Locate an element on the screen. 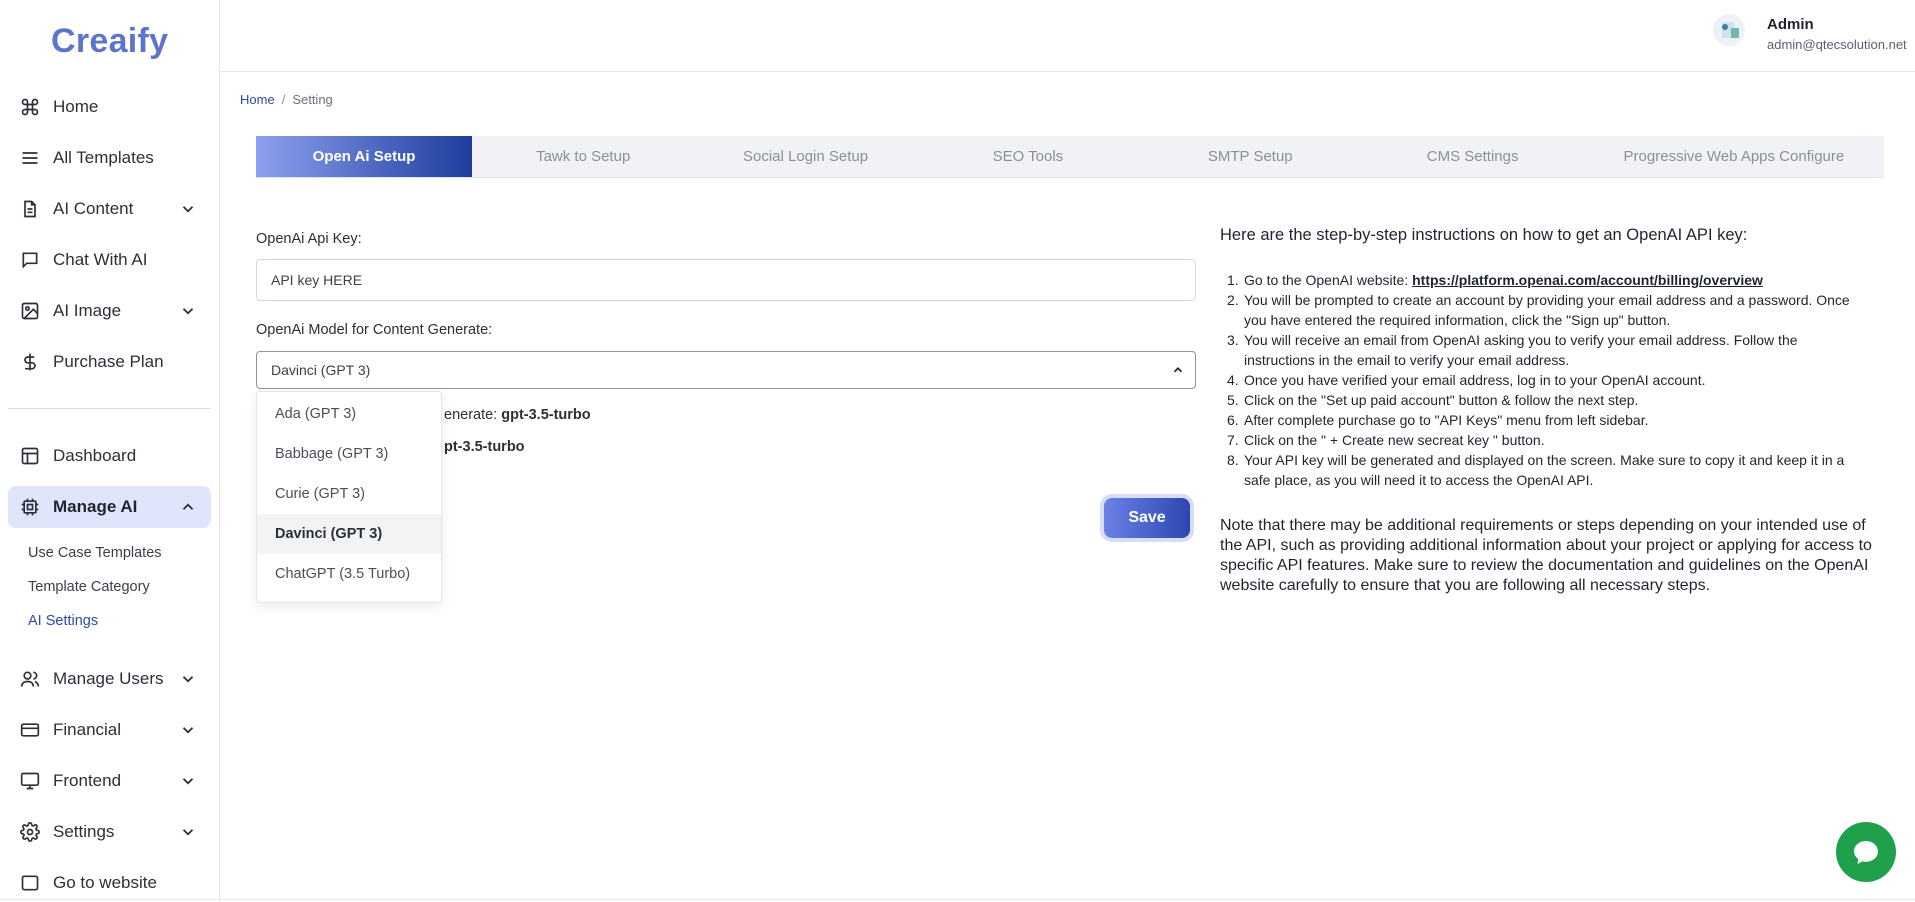  sidebar-item-ai-image: AI Image is located at coordinates (109, 311).